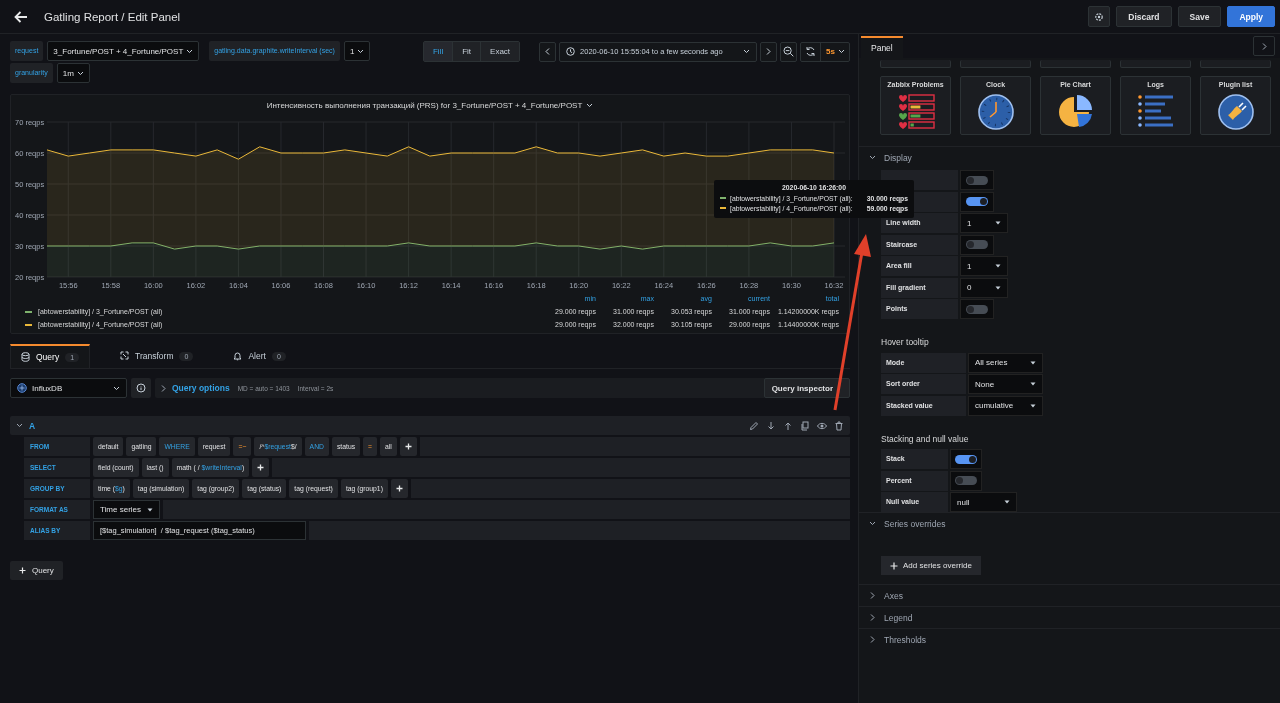 This screenshot has width=1280, height=703. I want to click on action-button: Discard, so click(1144, 16).